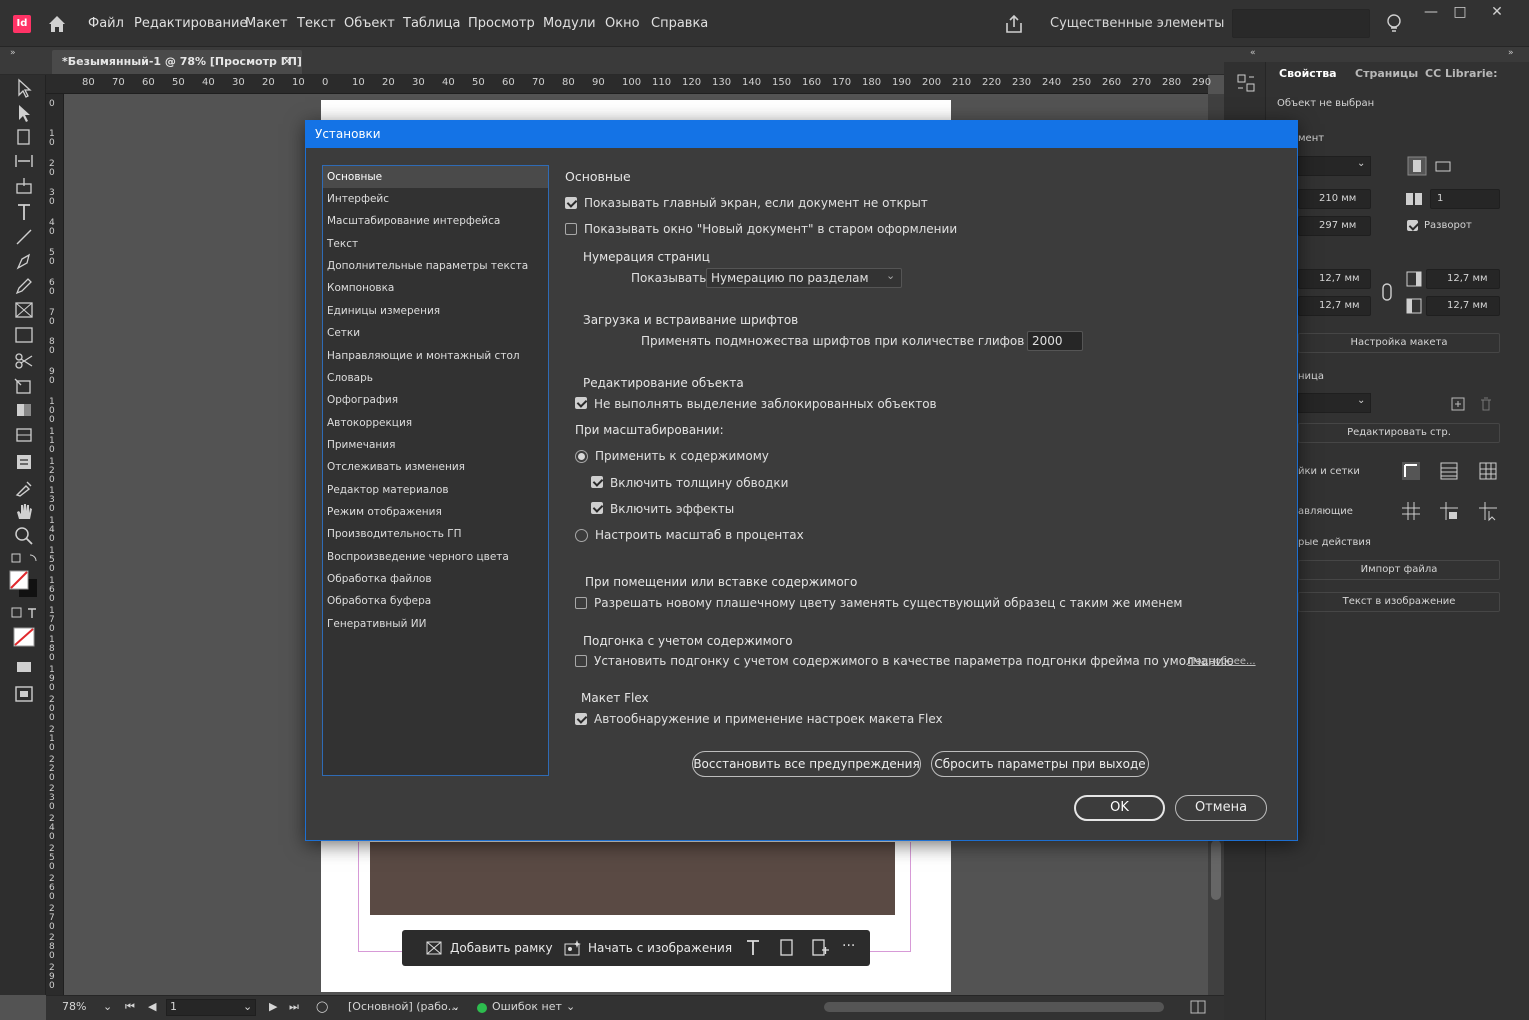 This screenshot has width=1529, height=1020. Describe the element at coordinates (24, 286) in the screenshot. I see `pencil-tool-icon` at that location.